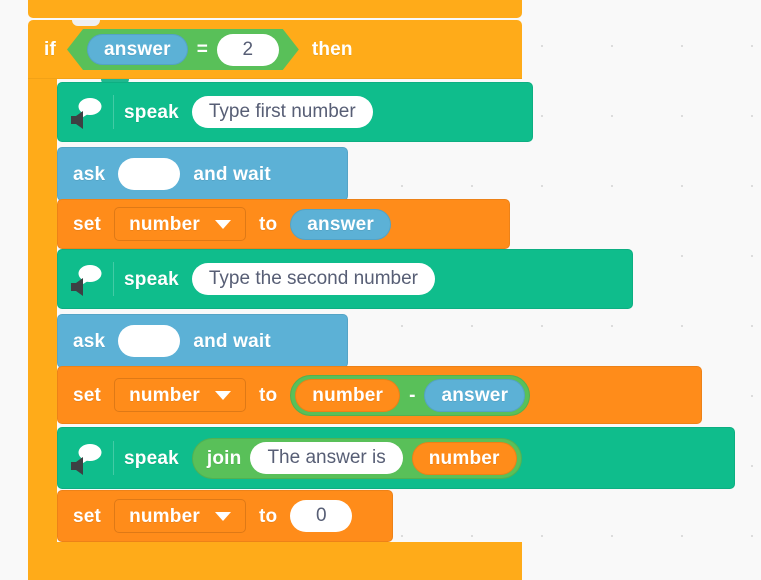  What do you see at coordinates (224, 458) in the screenshot?
I see `join-label: join` at bounding box center [224, 458].